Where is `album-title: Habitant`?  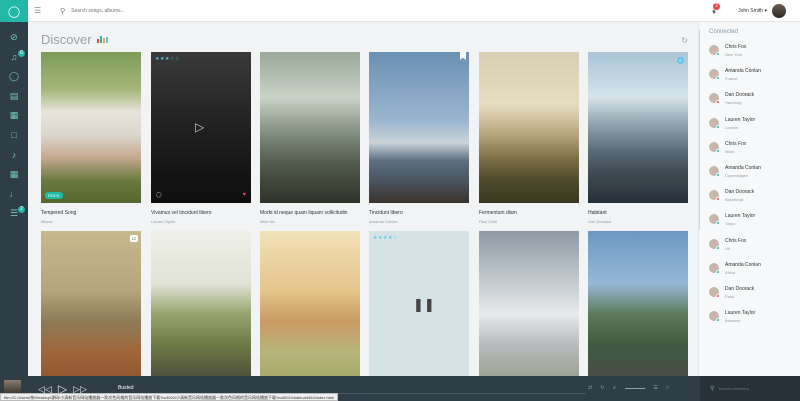
album-title: Habitant is located at coordinates (638, 213).